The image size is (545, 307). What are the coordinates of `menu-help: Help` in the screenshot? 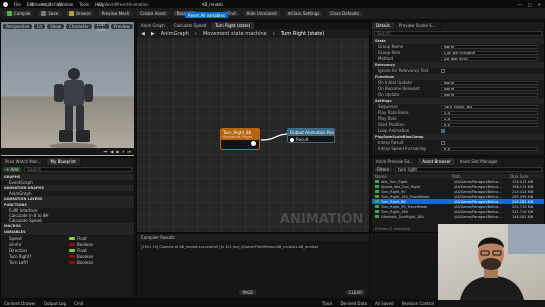 It's located at (99, 4).